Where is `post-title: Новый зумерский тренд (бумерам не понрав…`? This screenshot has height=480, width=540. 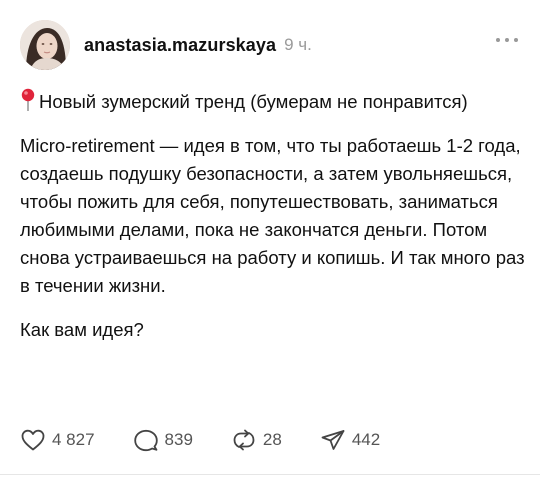 post-title: Новый зумерский тренд (бумерам не понрав… is located at coordinates (253, 101).